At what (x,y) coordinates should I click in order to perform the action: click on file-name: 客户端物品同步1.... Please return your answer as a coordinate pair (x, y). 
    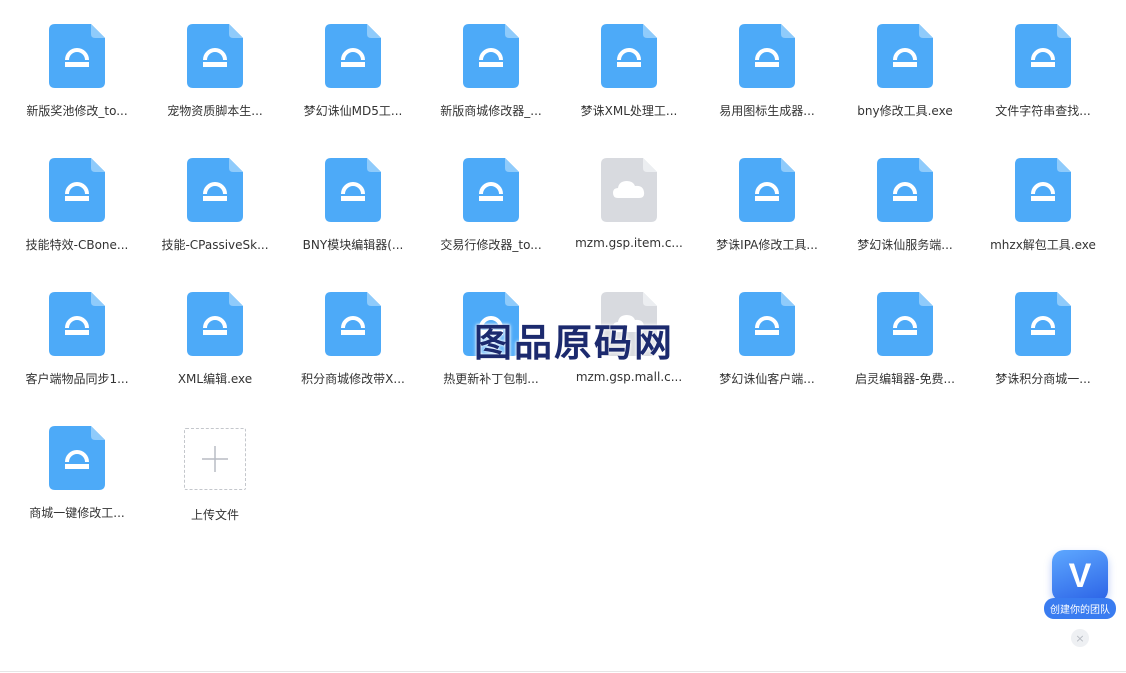
    Looking at the image, I should click on (77, 378).